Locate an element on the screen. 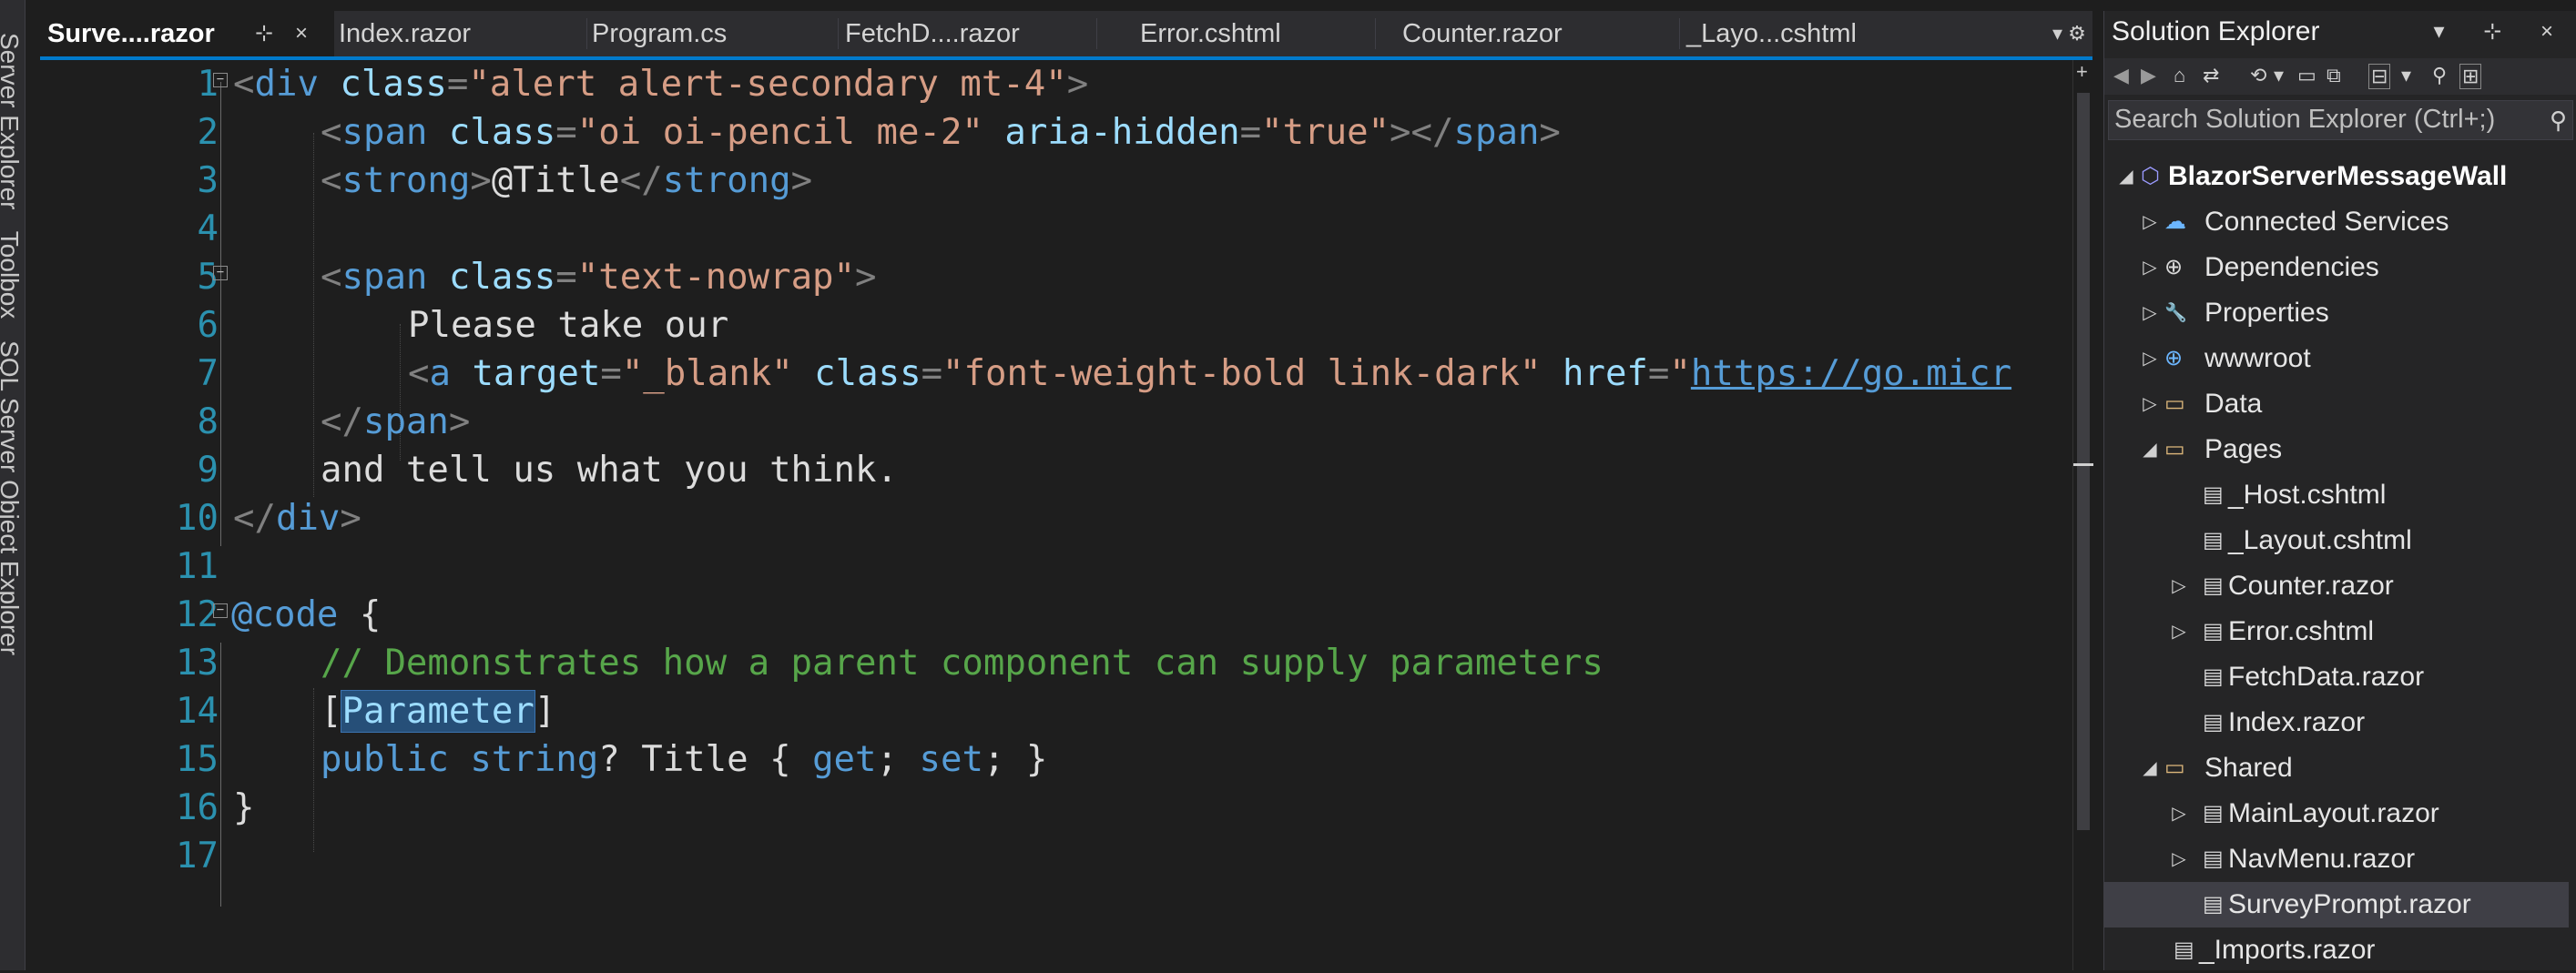 This screenshot has width=2576, height=973. sql-server-object-explorer-tab: SQL Server Object Explorer is located at coordinates (12, 497).